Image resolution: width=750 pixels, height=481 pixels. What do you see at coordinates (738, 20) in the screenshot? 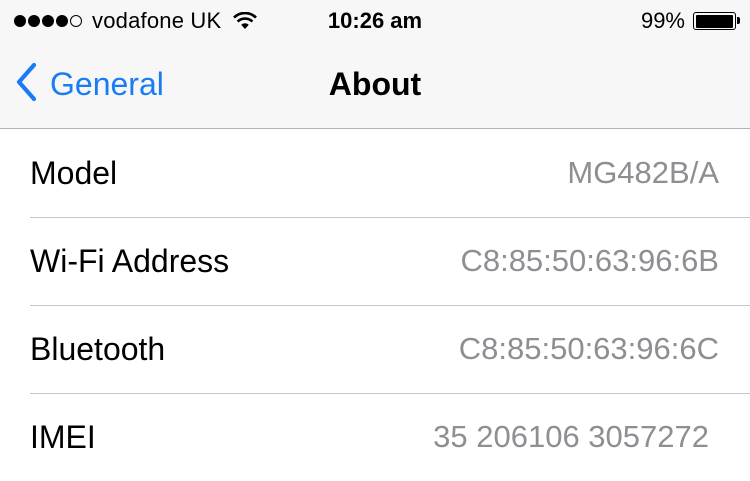
I see `battery-nub` at bounding box center [738, 20].